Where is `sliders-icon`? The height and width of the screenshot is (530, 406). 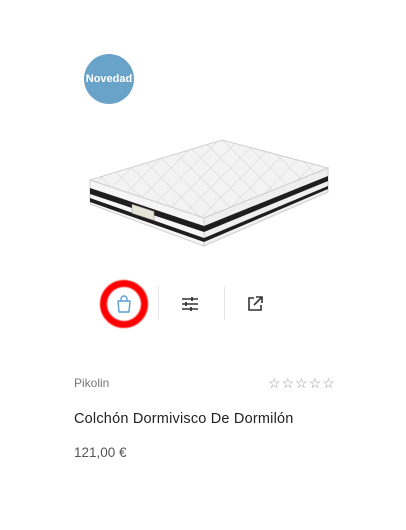
sliders-icon is located at coordinates (190, 304).